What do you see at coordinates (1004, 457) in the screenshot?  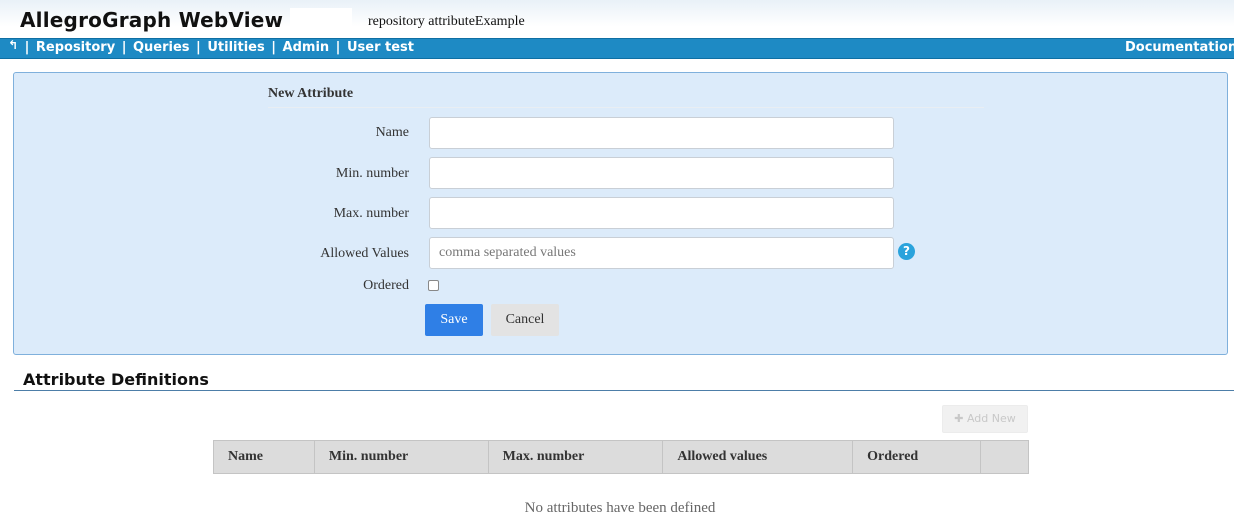 I see `column-header-actions` at bounding box center [1004, 457].